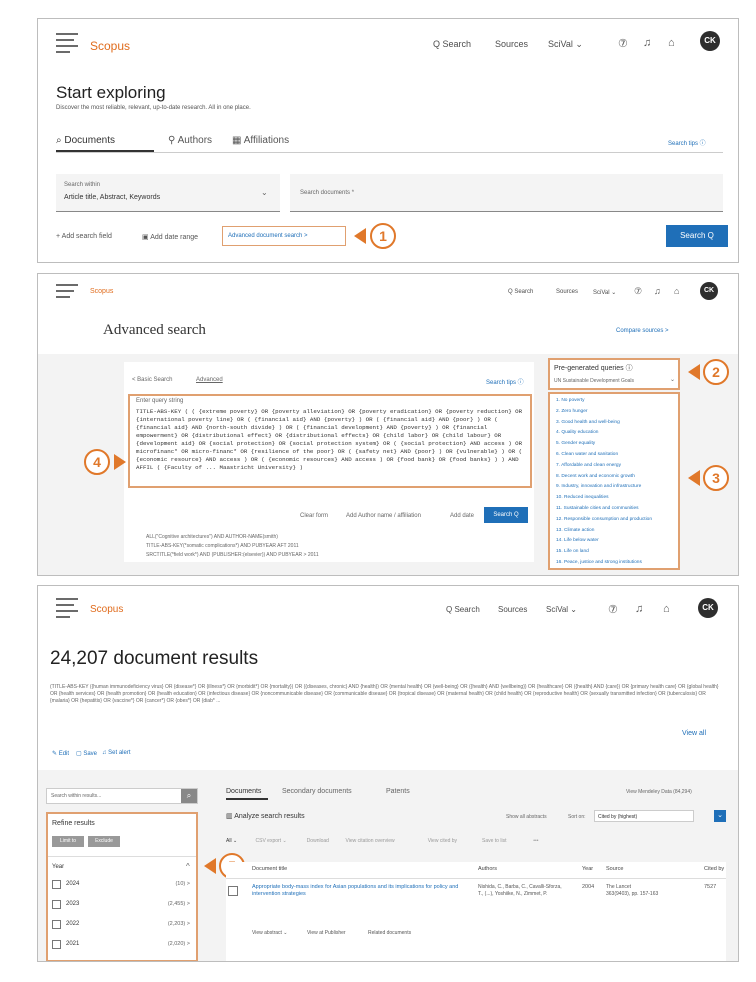 The height and width of the screenshot is (982, 756). I want to click on tab-documents: ⌕ Documents, so click(85, 140).